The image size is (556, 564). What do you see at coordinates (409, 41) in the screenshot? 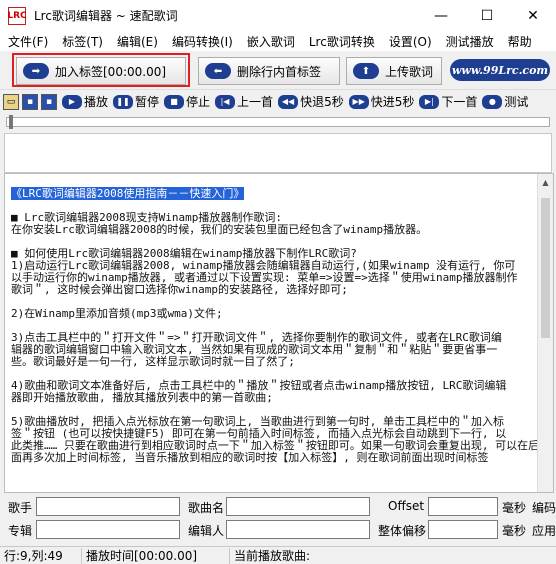
I see `menu-settings: 设置(O)` at bounding box center [409, 41].